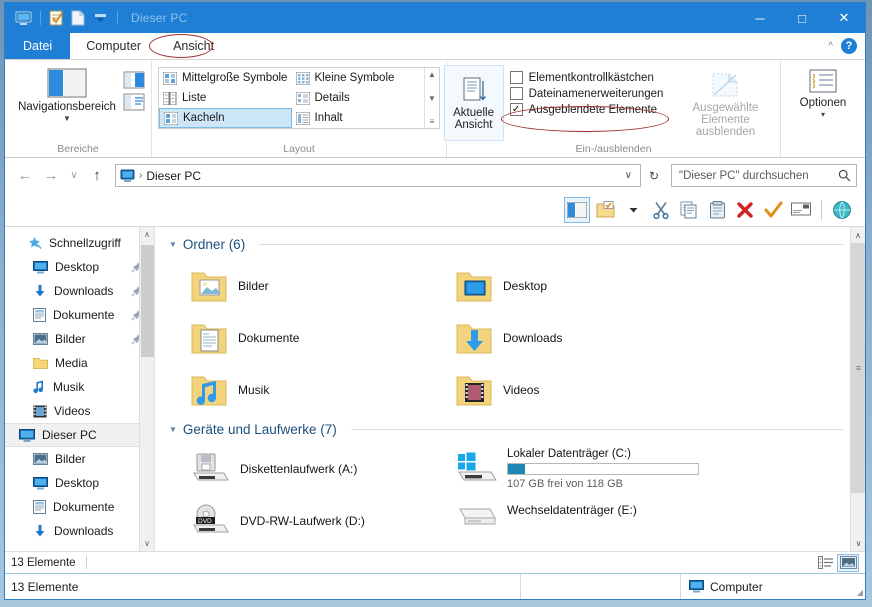  I want to click on confirm-orange-check-icon, so click(773, 210).